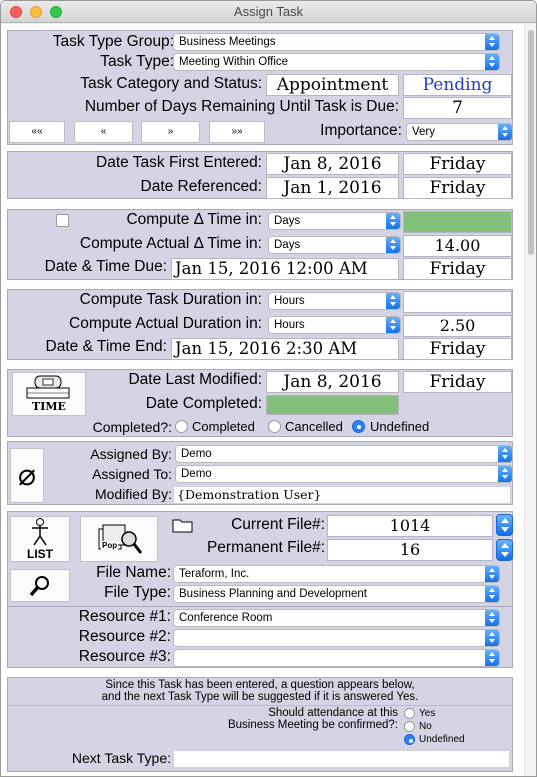 Image resolution: width=537 pixels, height=777 pixels. I want to click on confirm-radio-yes, so click(409, 713).